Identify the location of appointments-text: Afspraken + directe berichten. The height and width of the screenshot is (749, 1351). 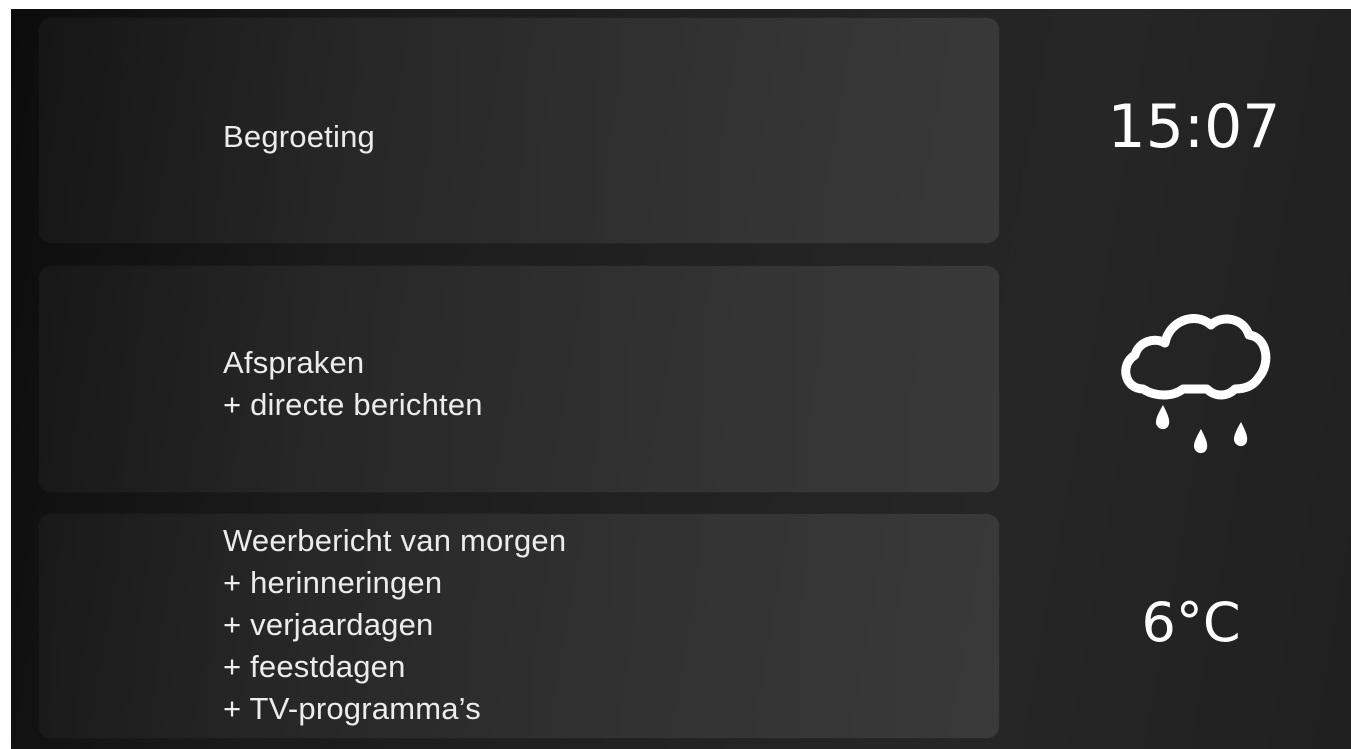
(353, 384).